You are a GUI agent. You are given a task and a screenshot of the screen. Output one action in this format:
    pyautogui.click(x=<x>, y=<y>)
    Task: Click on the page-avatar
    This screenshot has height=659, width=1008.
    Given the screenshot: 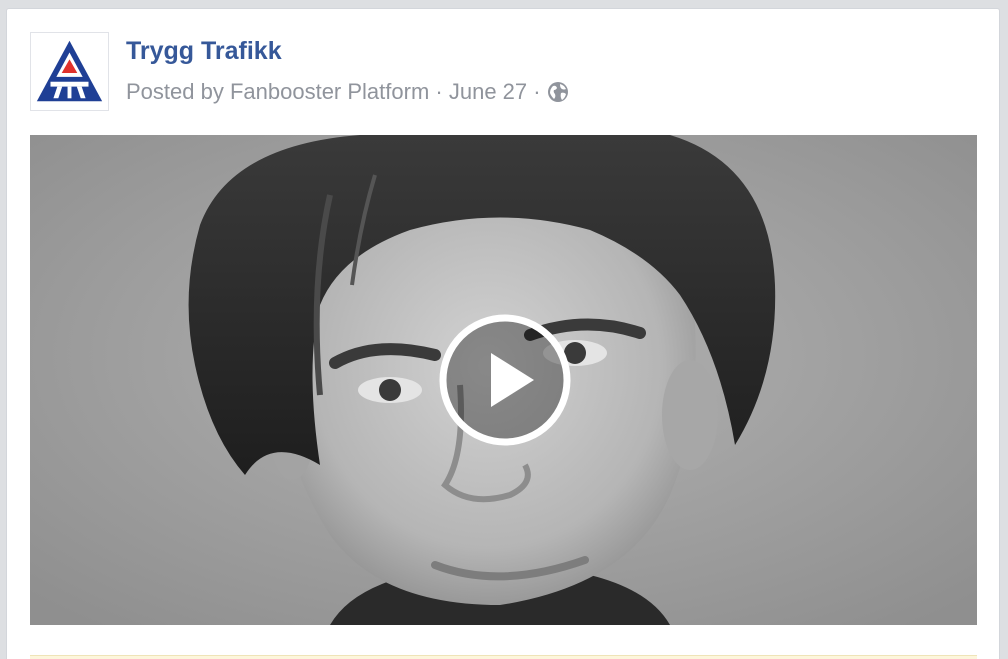 What is the action you would take?
    pyautogui.click(x=69, y=71)
    